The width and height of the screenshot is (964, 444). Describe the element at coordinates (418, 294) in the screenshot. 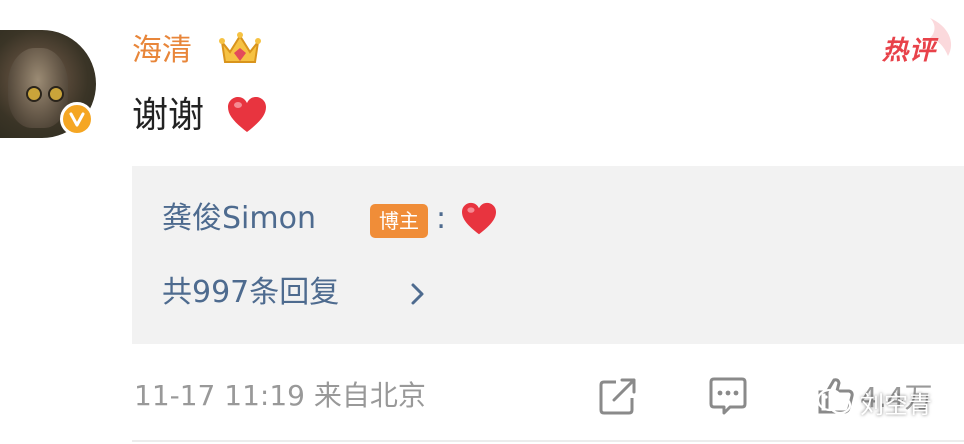

I see `chevron-right-icon` at that location.